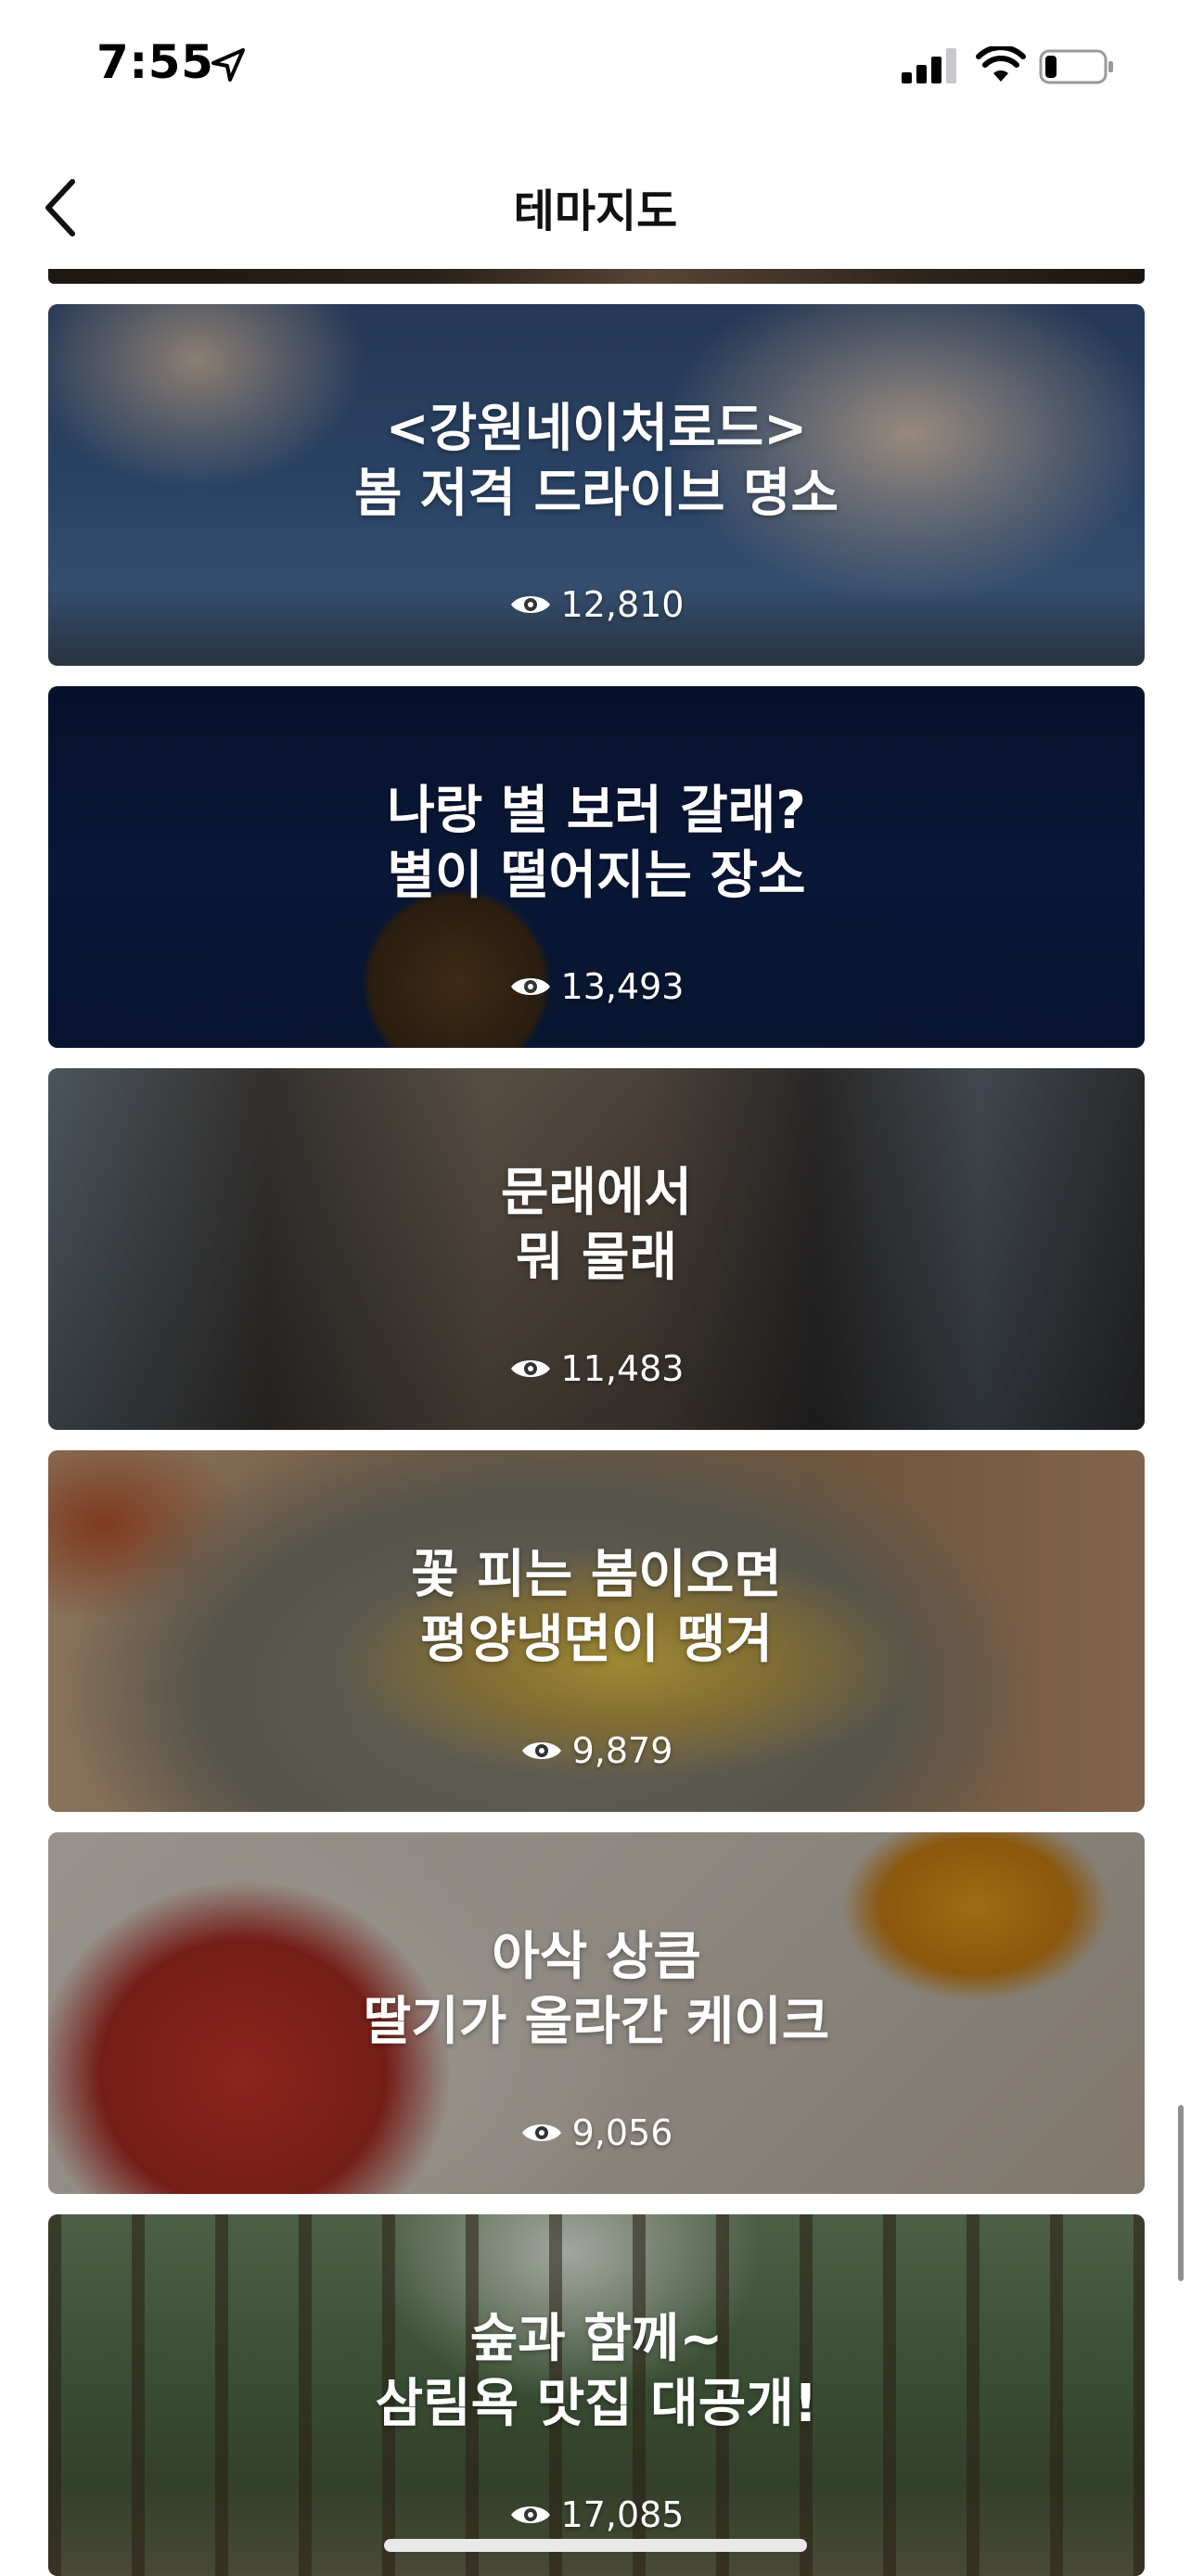 This screenshot has height=2576, width=1191. I want to click on card-title-line2: 봄 저격 드라이브 명소, so click(596, 494).